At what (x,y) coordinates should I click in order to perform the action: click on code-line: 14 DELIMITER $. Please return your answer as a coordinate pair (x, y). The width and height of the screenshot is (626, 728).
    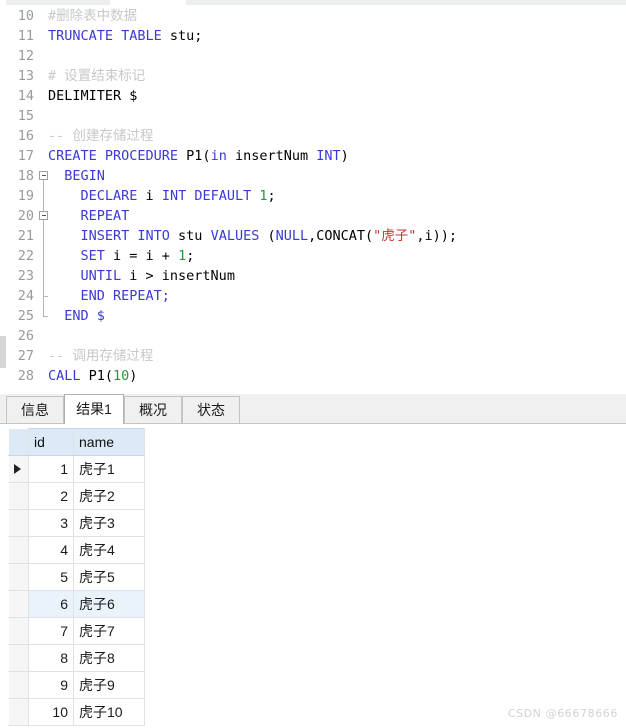
    Looking at the image, I should click on (313, 96).